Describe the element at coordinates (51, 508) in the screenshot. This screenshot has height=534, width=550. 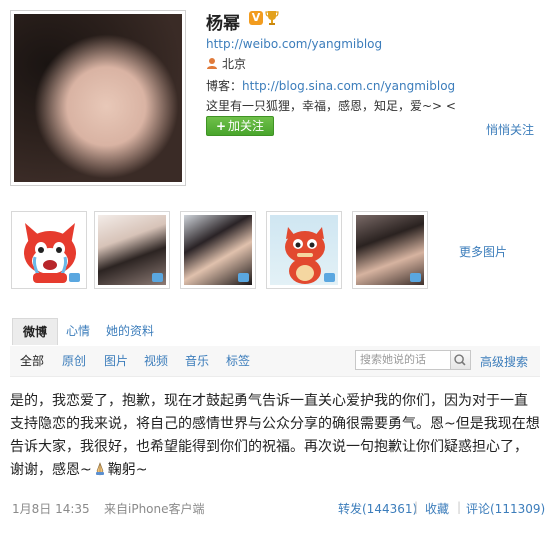
I see `post-time: 1月8日 14:35` at that location.